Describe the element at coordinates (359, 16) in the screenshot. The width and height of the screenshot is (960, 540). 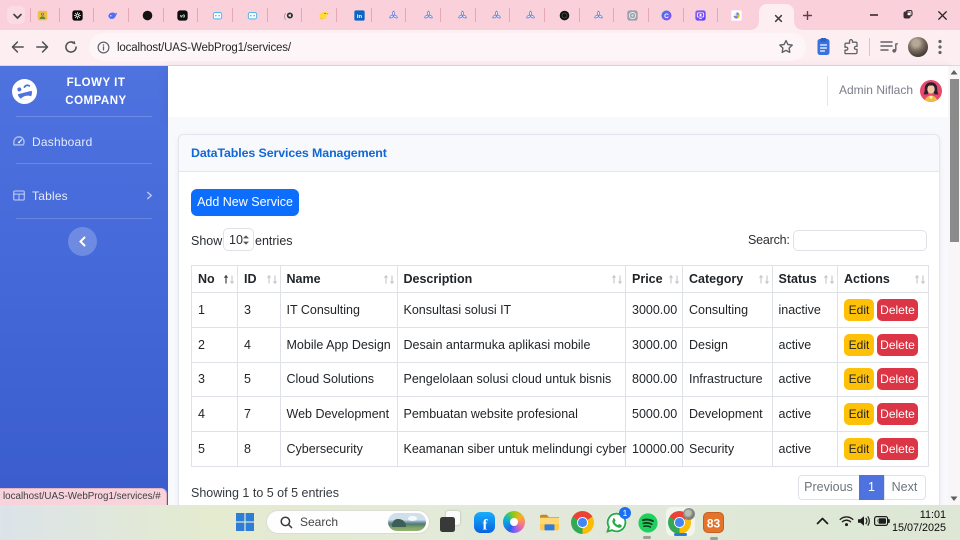
I see `svg-text: in` at that location.